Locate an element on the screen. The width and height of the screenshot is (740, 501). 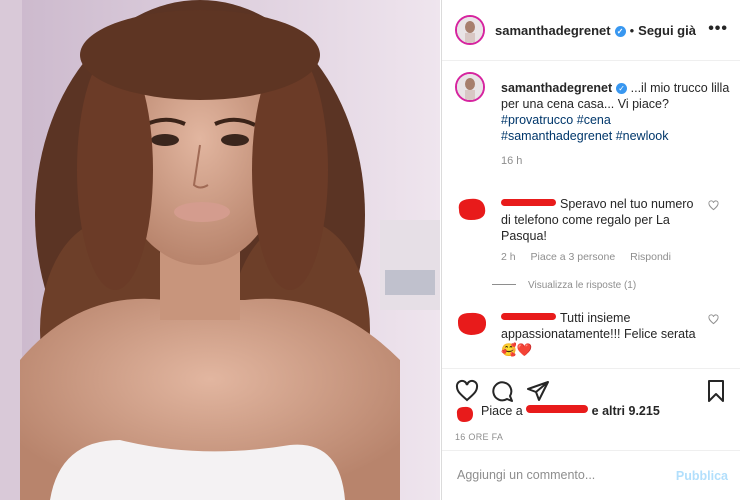
view-replies-link: Visualizza le risposte (1) is located at coordinates (564, 285).